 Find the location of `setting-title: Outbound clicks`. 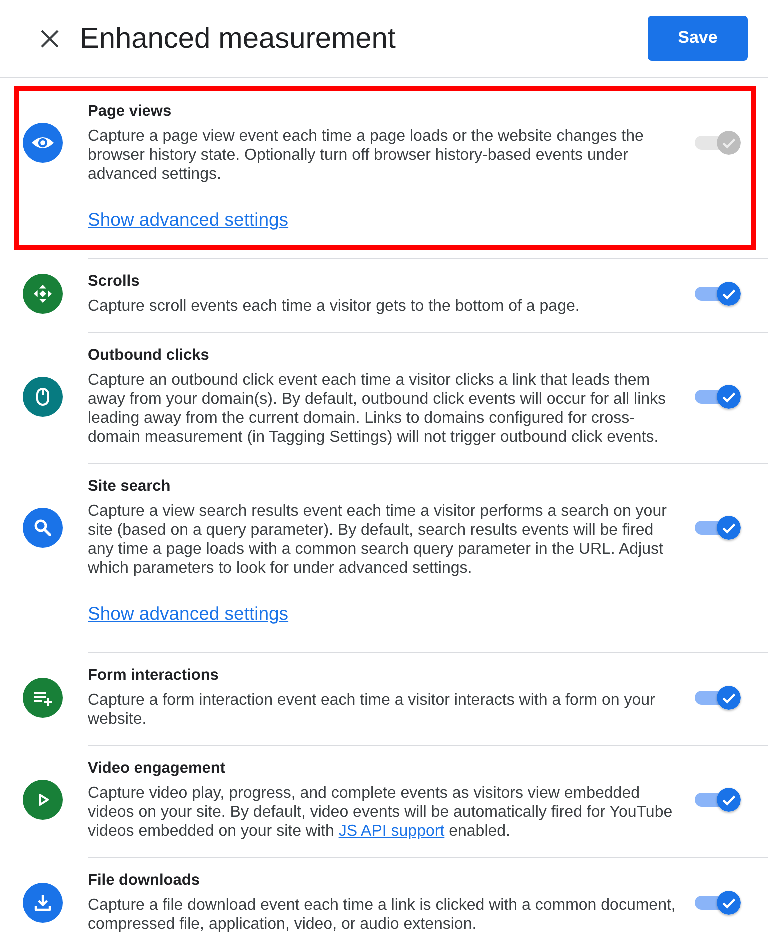

setting-title: Outbound clicks is located at coordinates (149, 355).